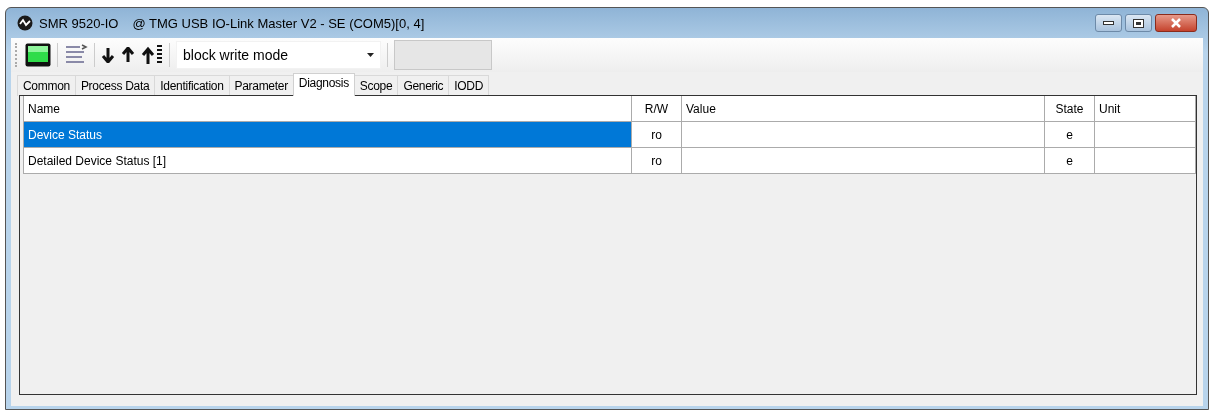 This screenshot has height=414, width=1213. I want to click on minimize-icon, so click(1108, 23).